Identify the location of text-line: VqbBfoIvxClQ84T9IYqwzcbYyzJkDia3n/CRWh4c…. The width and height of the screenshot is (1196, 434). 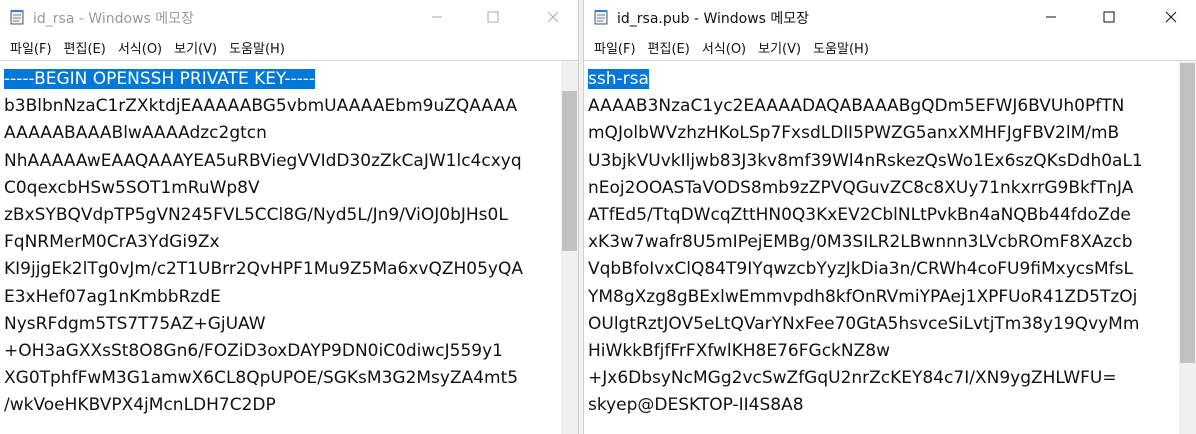
(860, 269).